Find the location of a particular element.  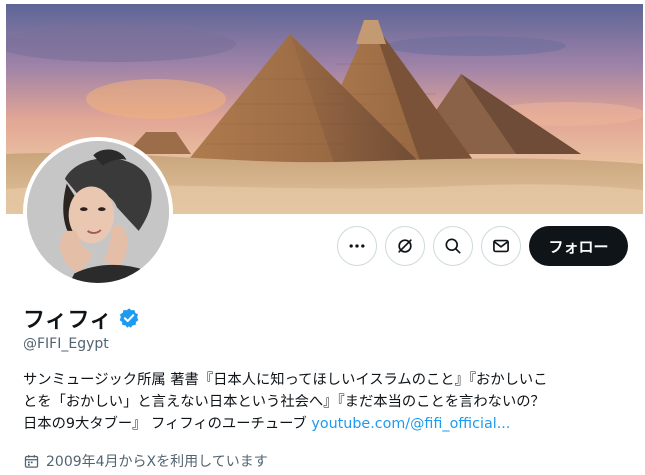

profile-actions: フォロー is located at coordinates (482, 246).